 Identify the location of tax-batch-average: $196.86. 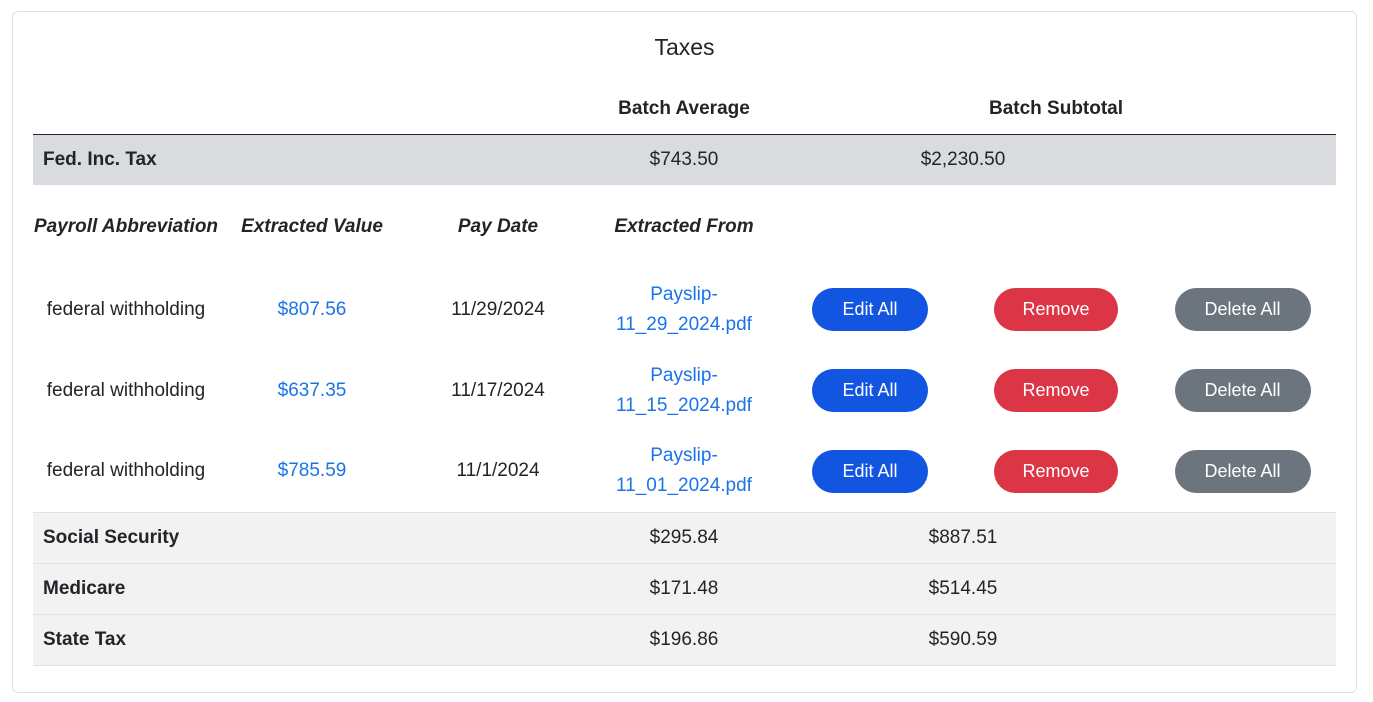
(684, 640).